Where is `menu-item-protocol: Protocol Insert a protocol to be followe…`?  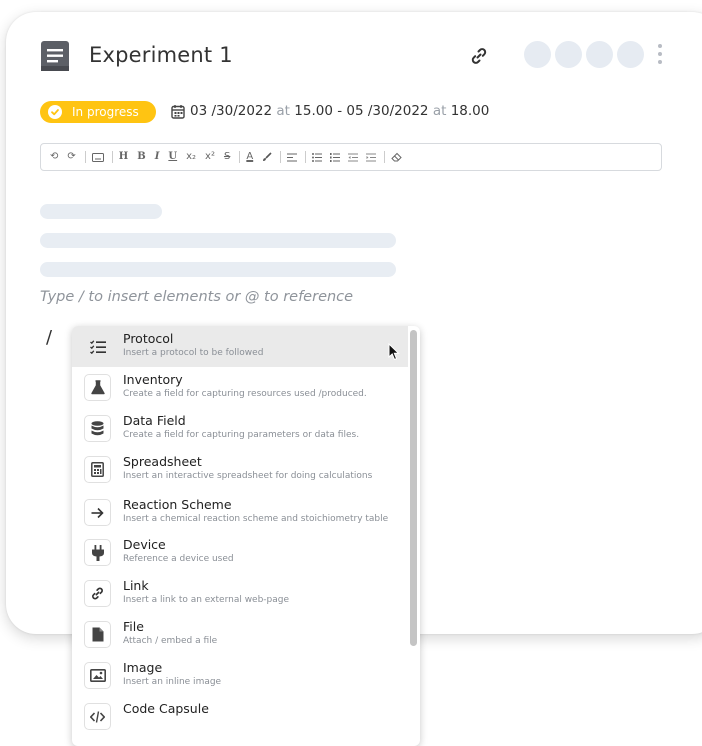
menu-item-protocol: Protocol Insert a protocol to be followe… is located at coordinates (240, 346).